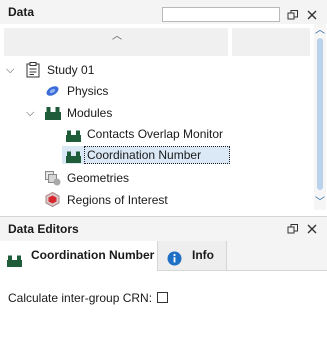  Describe the element at coordinates (117, 200) in the screenshot. I see `tree-item-label: Regions of Interest` at that location.